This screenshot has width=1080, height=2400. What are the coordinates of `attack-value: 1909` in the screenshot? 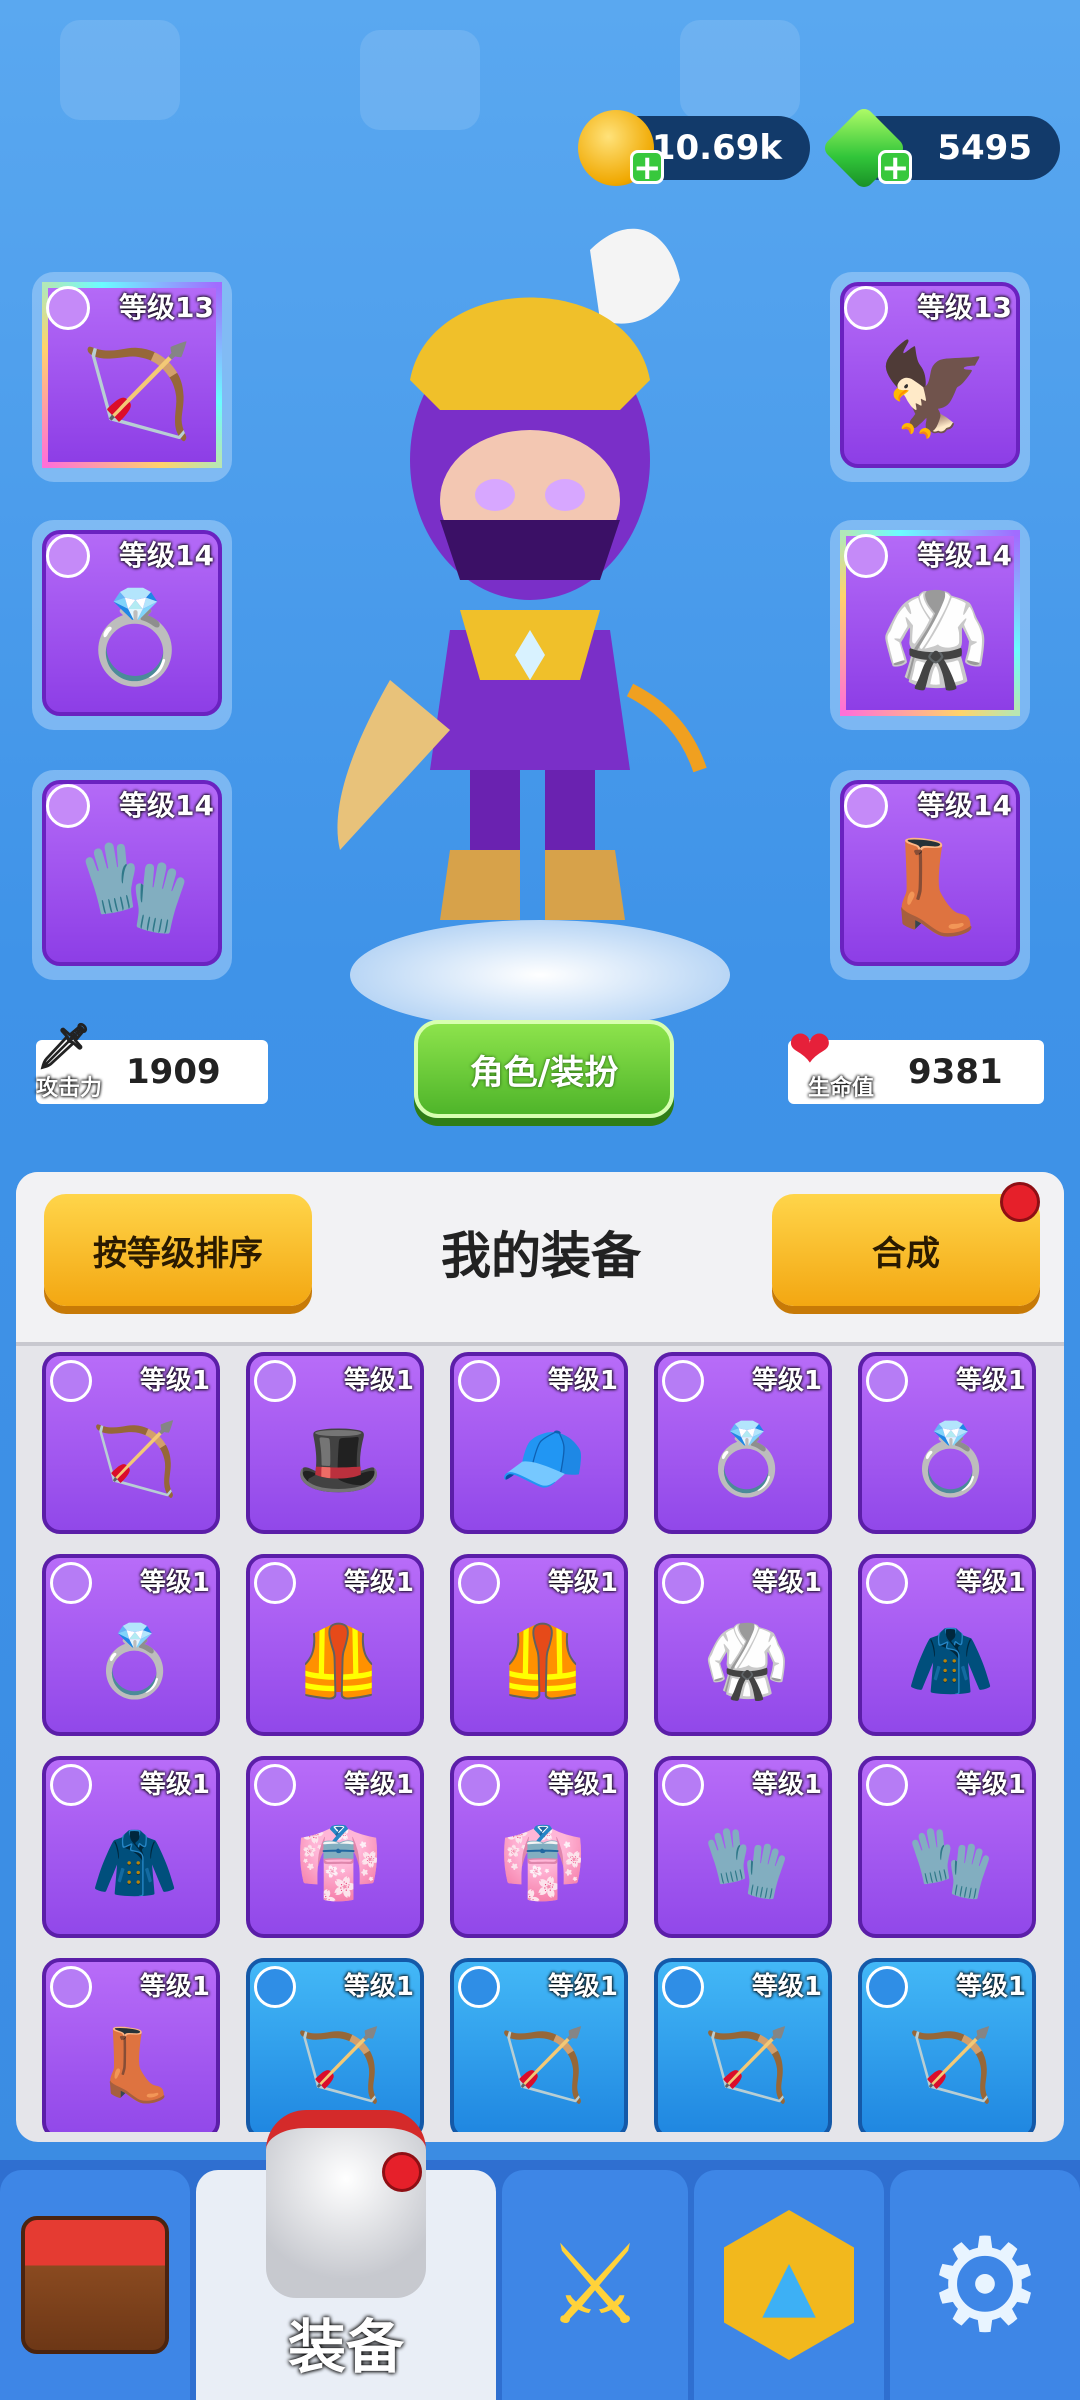 It's located at (173, 1072).